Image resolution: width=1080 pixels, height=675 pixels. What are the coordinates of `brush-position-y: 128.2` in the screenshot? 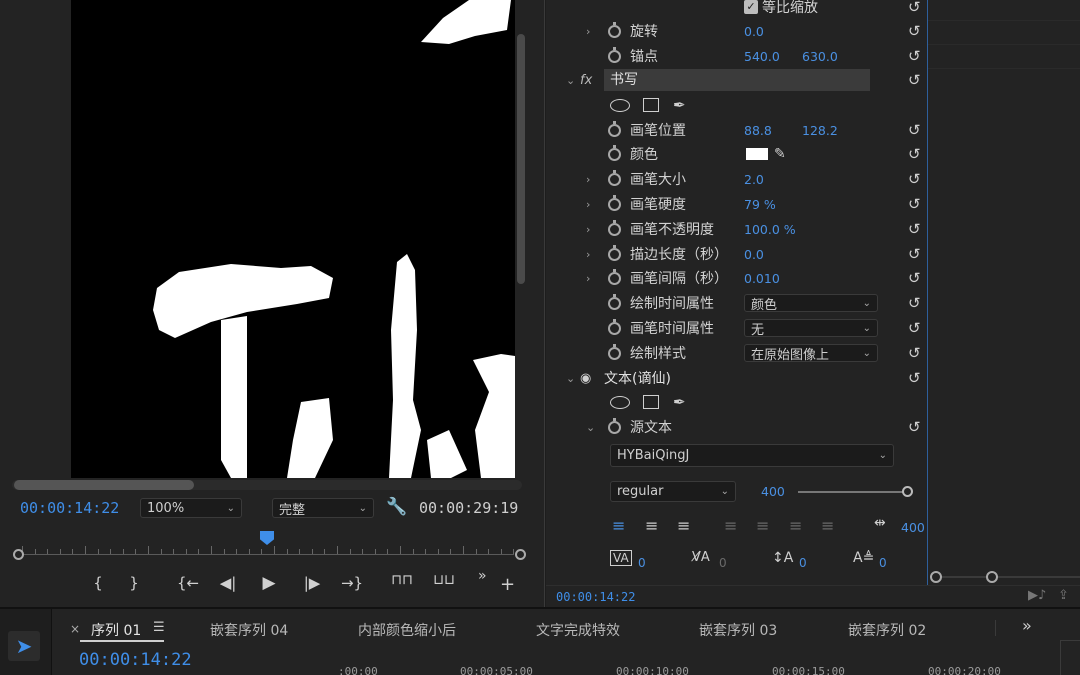 It's located at (820, 130).